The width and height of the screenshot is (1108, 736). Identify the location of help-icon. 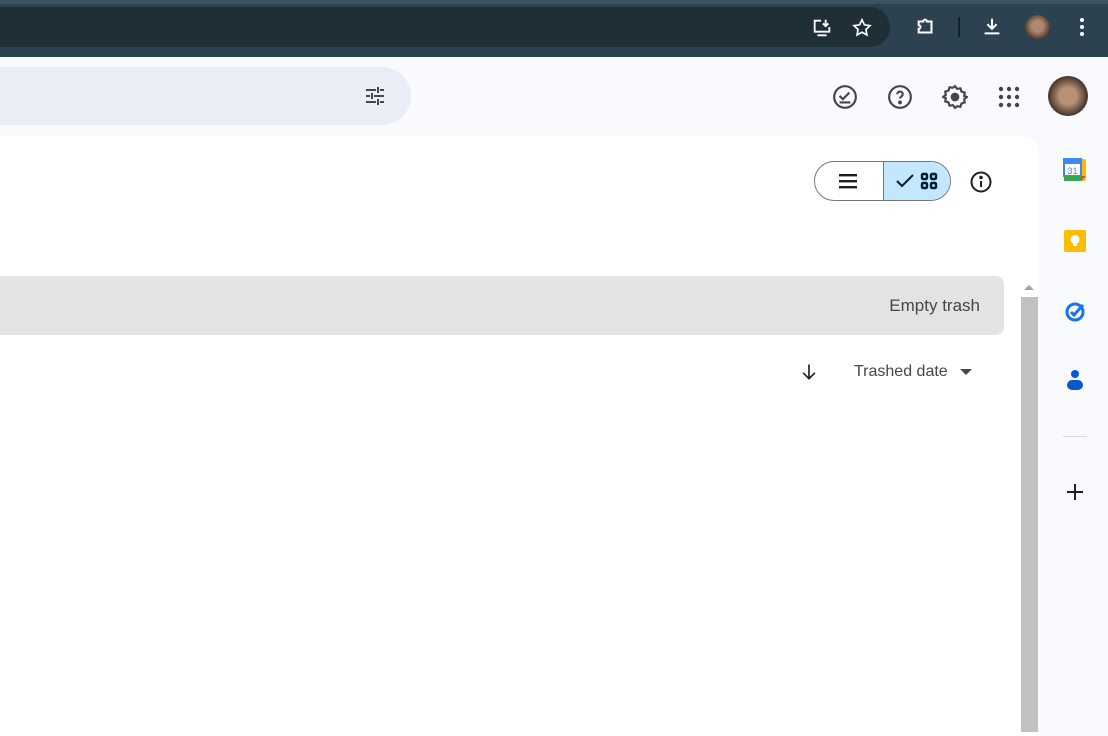
(900, 97).